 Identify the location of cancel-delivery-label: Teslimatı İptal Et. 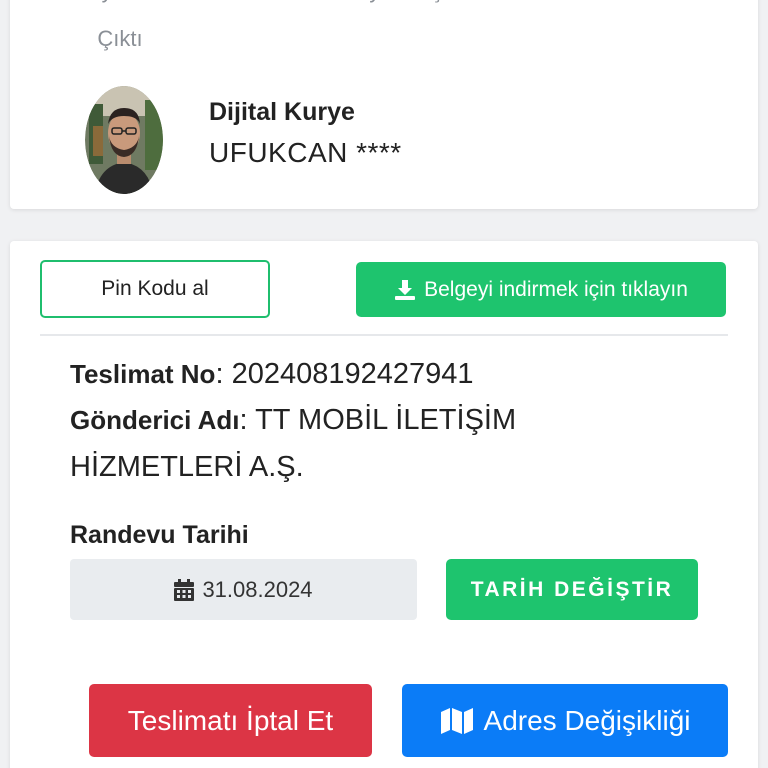
(230, 720).